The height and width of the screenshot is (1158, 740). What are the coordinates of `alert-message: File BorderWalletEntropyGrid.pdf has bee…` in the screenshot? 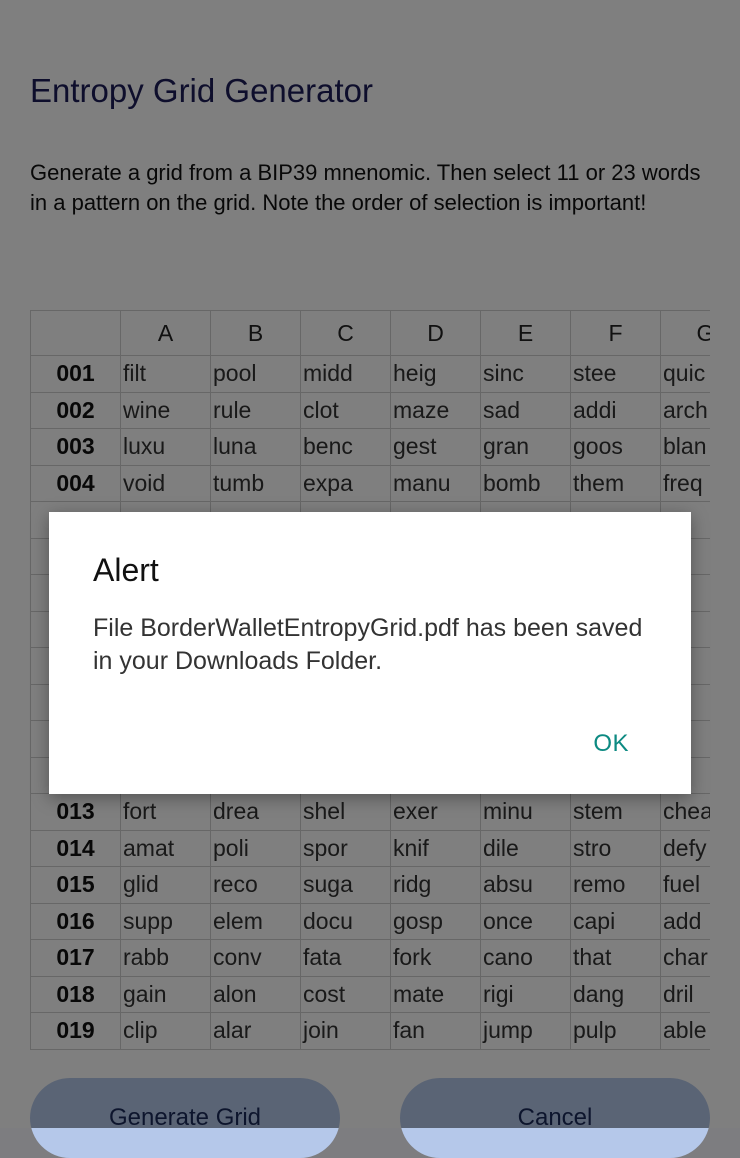 It's located at (368, 644).